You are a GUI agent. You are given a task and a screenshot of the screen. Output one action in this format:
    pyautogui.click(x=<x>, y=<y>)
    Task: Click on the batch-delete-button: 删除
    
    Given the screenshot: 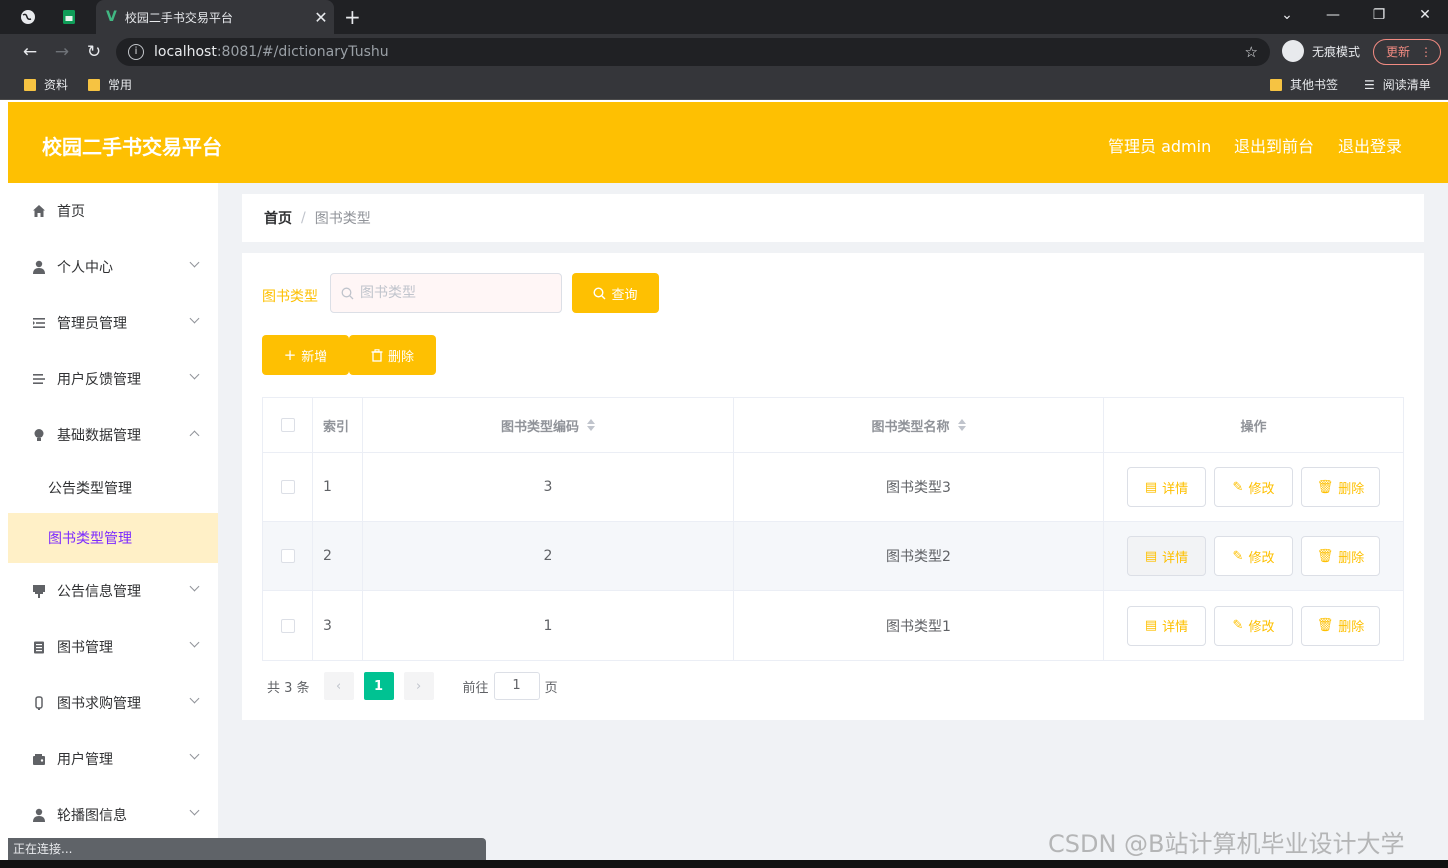 What is the action you would take?
    pyautogui.click(x=392, y=355)
    